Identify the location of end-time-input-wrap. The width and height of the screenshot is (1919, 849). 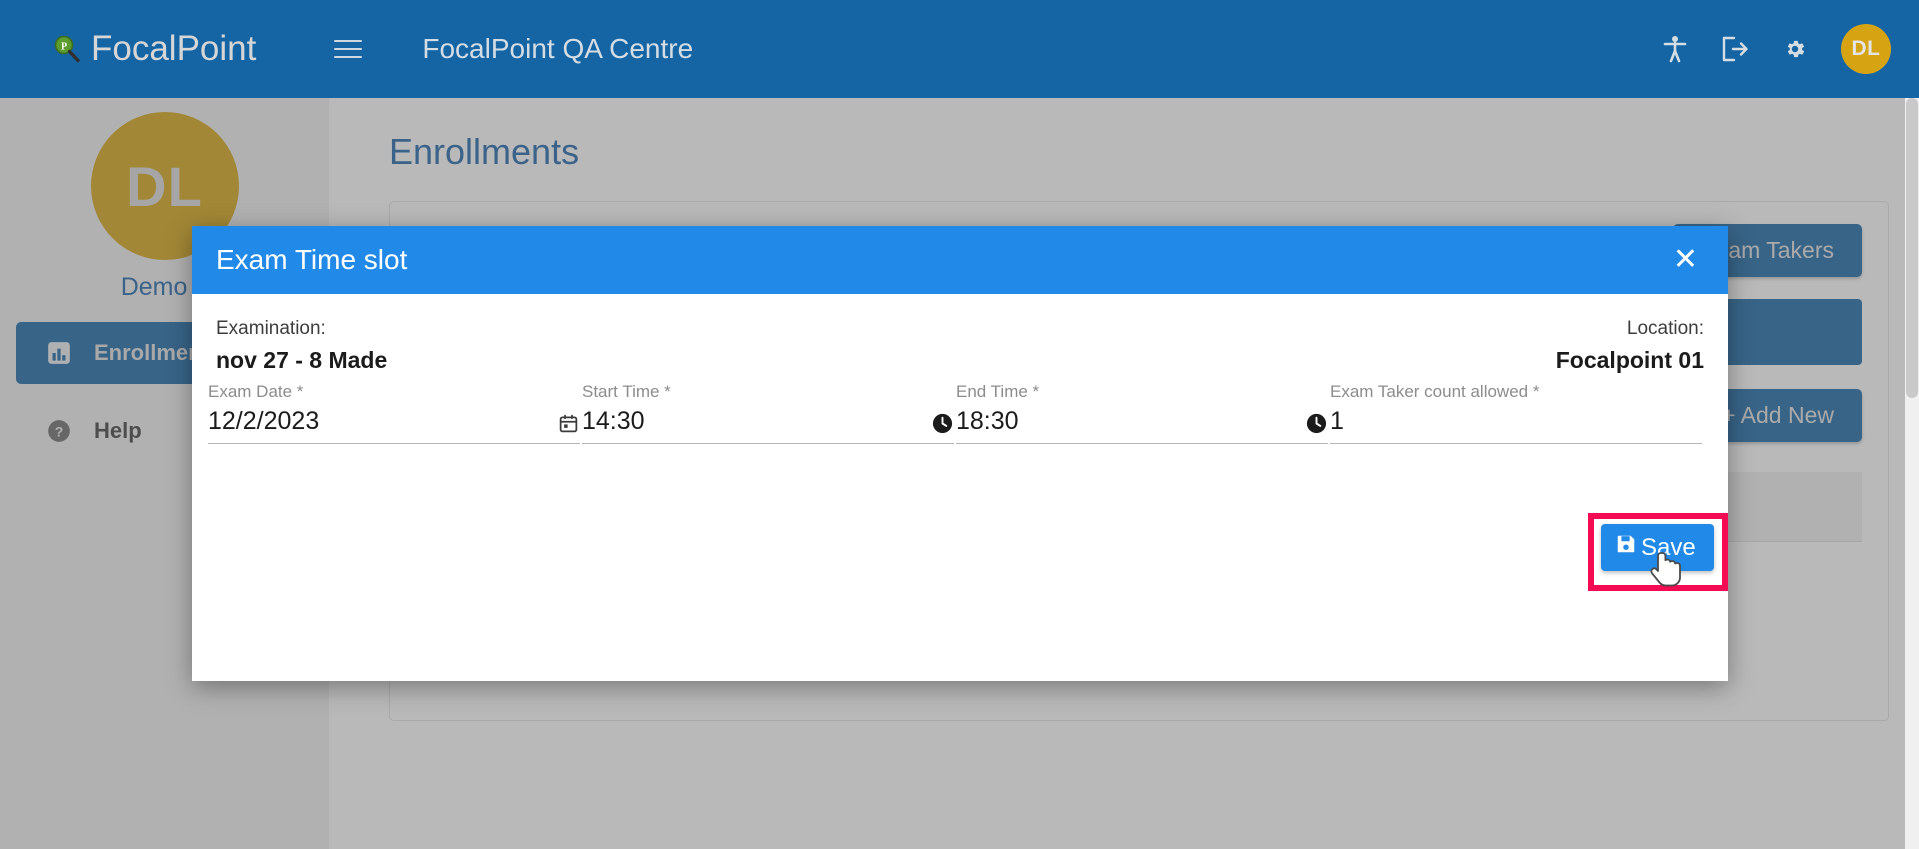
(1142, 425).